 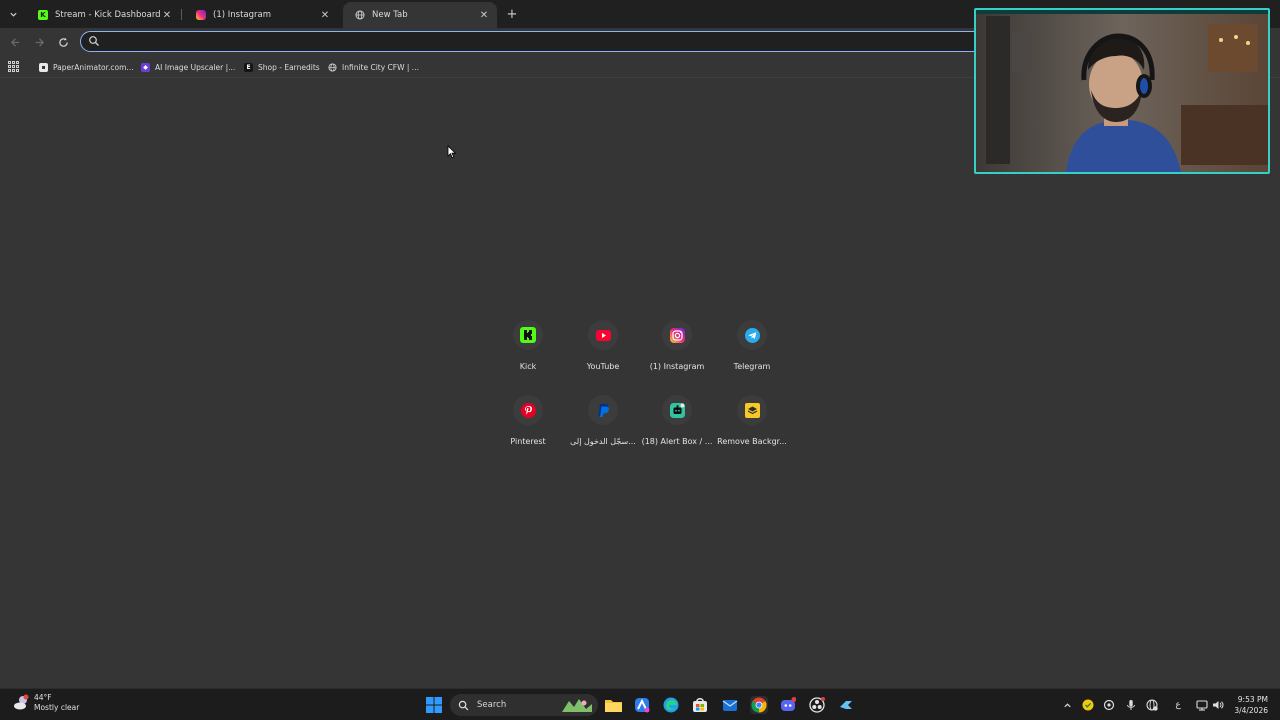 What do you see at coordinates (677, 366) in the screenshot?
I see `shortcut-label: (1) Instagram` at bounding box center [677, 366].